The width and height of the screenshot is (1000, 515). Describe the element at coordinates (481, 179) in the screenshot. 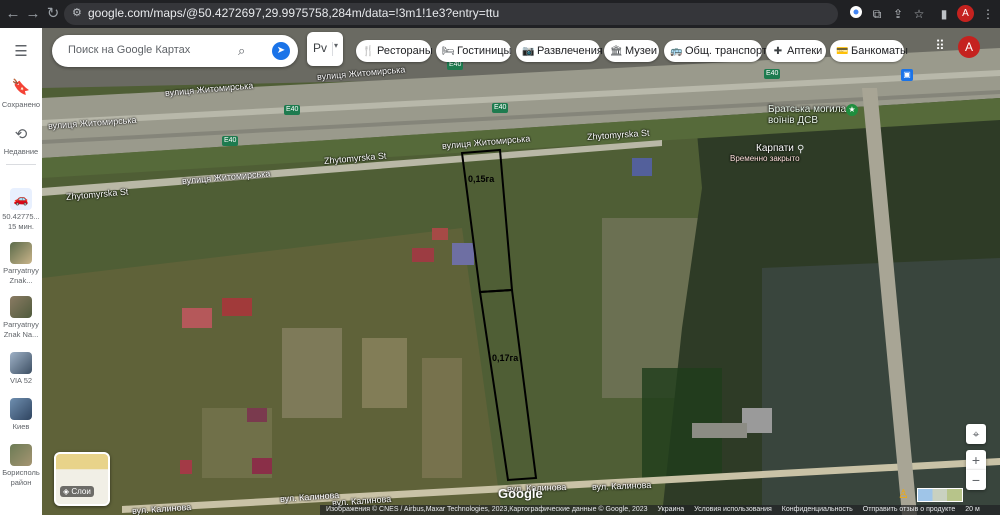

I see `plot-label-north: 0,15га` at that location.